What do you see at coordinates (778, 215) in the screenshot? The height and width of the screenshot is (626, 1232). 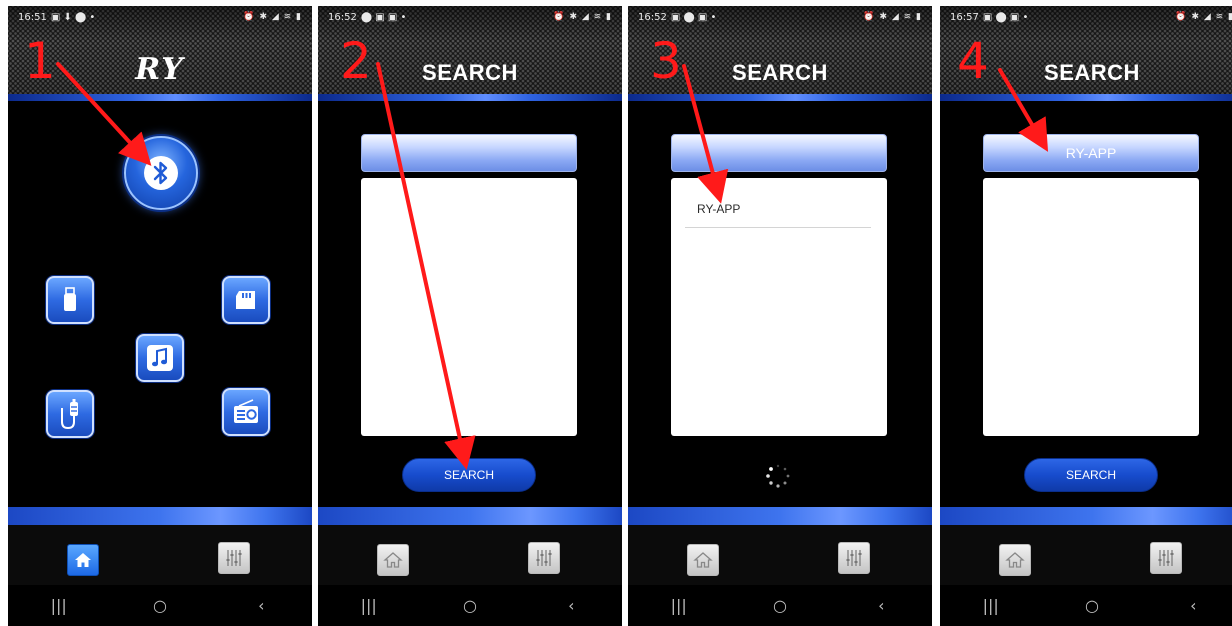 I see `device-list-item: RY-APP` at bounding box center [778, 215].